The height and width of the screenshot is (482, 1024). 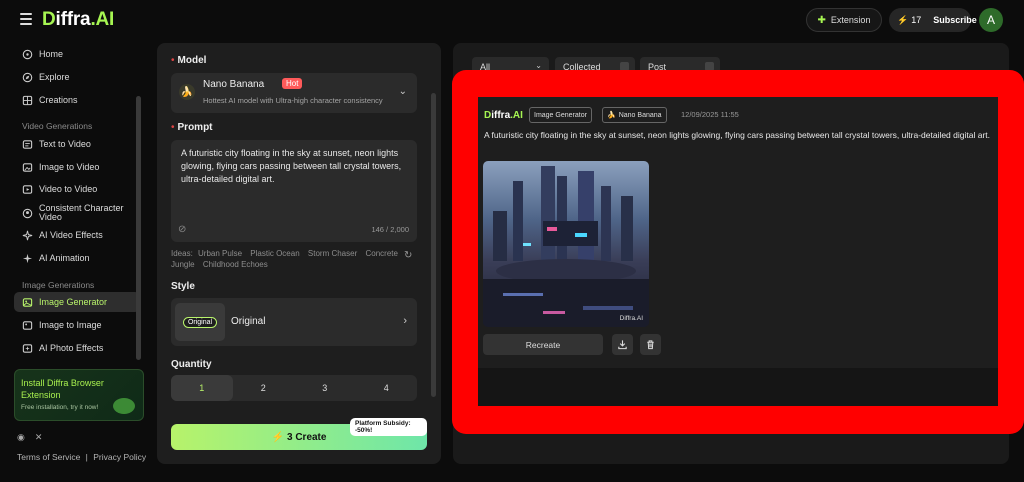 What do you see at coordinates (933, 20) in the screenshot?
I see `subscribe-button: ⚡ 17 Subscribe` at bounding box center [933, 20].